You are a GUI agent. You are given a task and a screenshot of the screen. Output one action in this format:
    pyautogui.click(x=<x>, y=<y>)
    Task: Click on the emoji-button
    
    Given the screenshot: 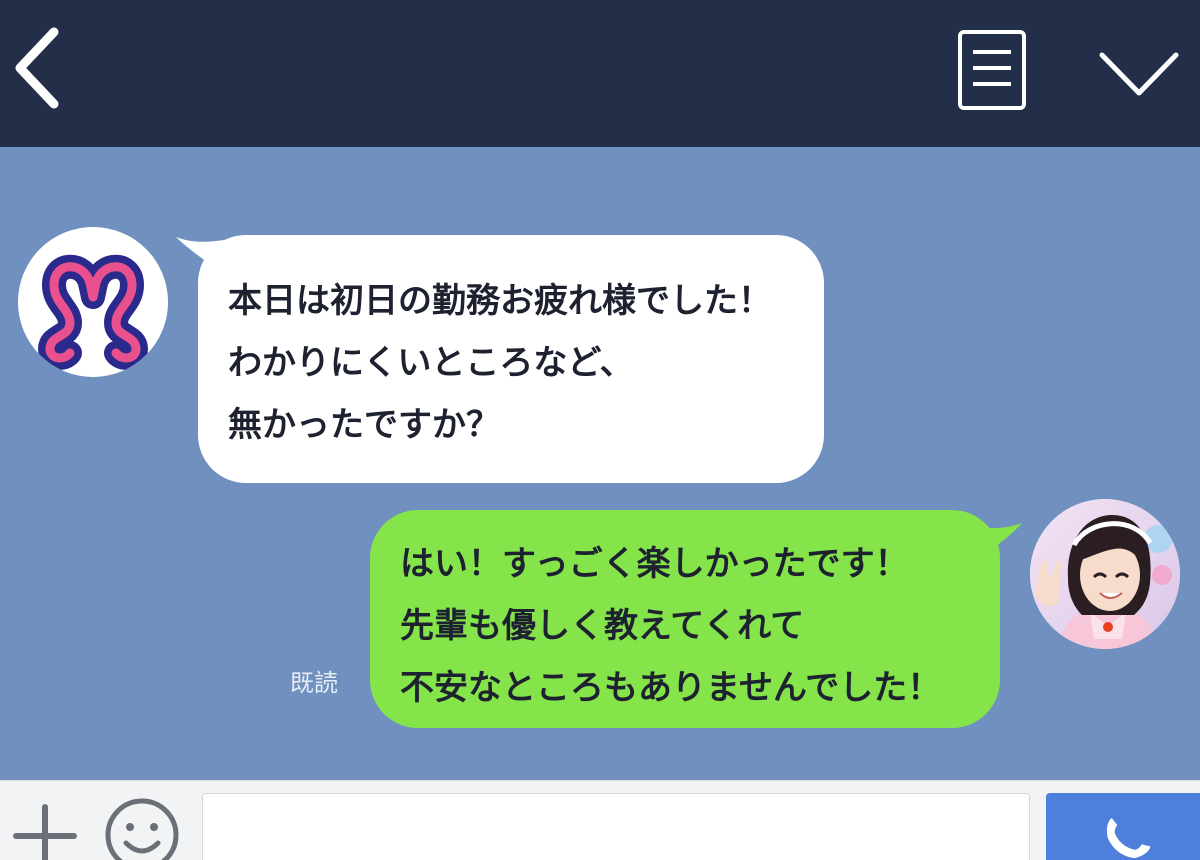 What is the action you would take?
    pyautogui.click(x=142, y=827)
    